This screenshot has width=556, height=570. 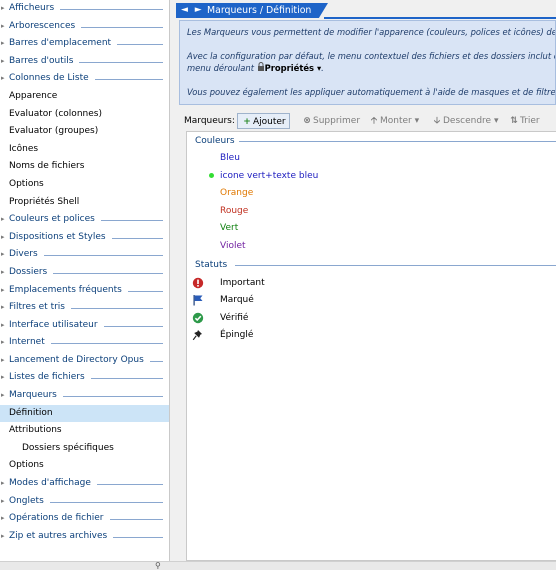 I want to click on list-item-status: Vérifié, so click(x=234, y=318).